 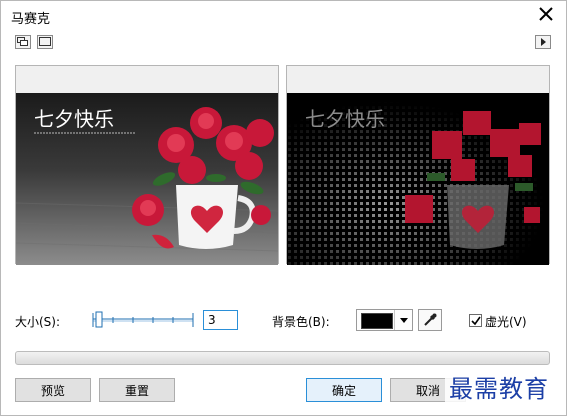 I want to click on dialog-title: 马赛克, so click(x=31, y=19).